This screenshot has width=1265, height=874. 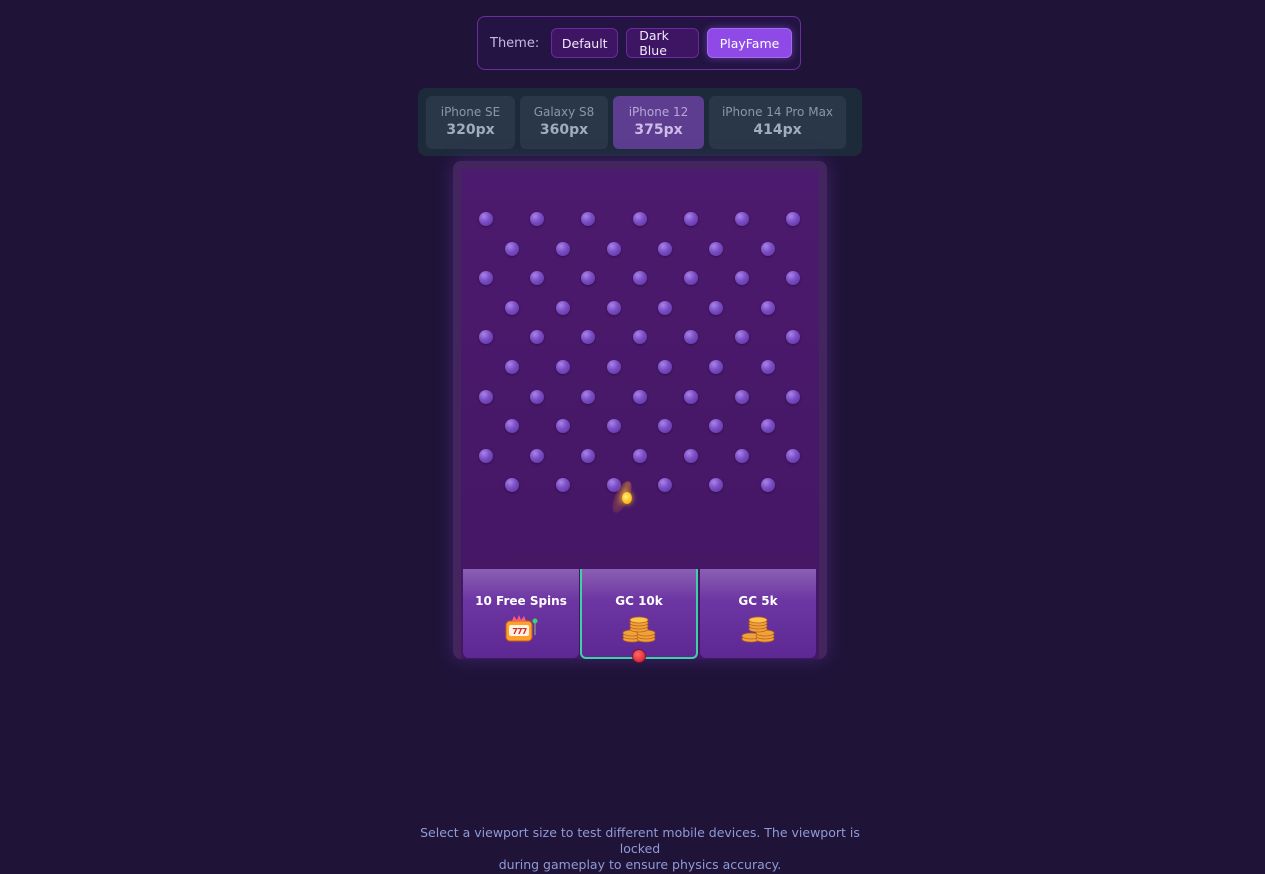 I want to click on viewport-name: Galaxy S8, so click(x=564, y=112).